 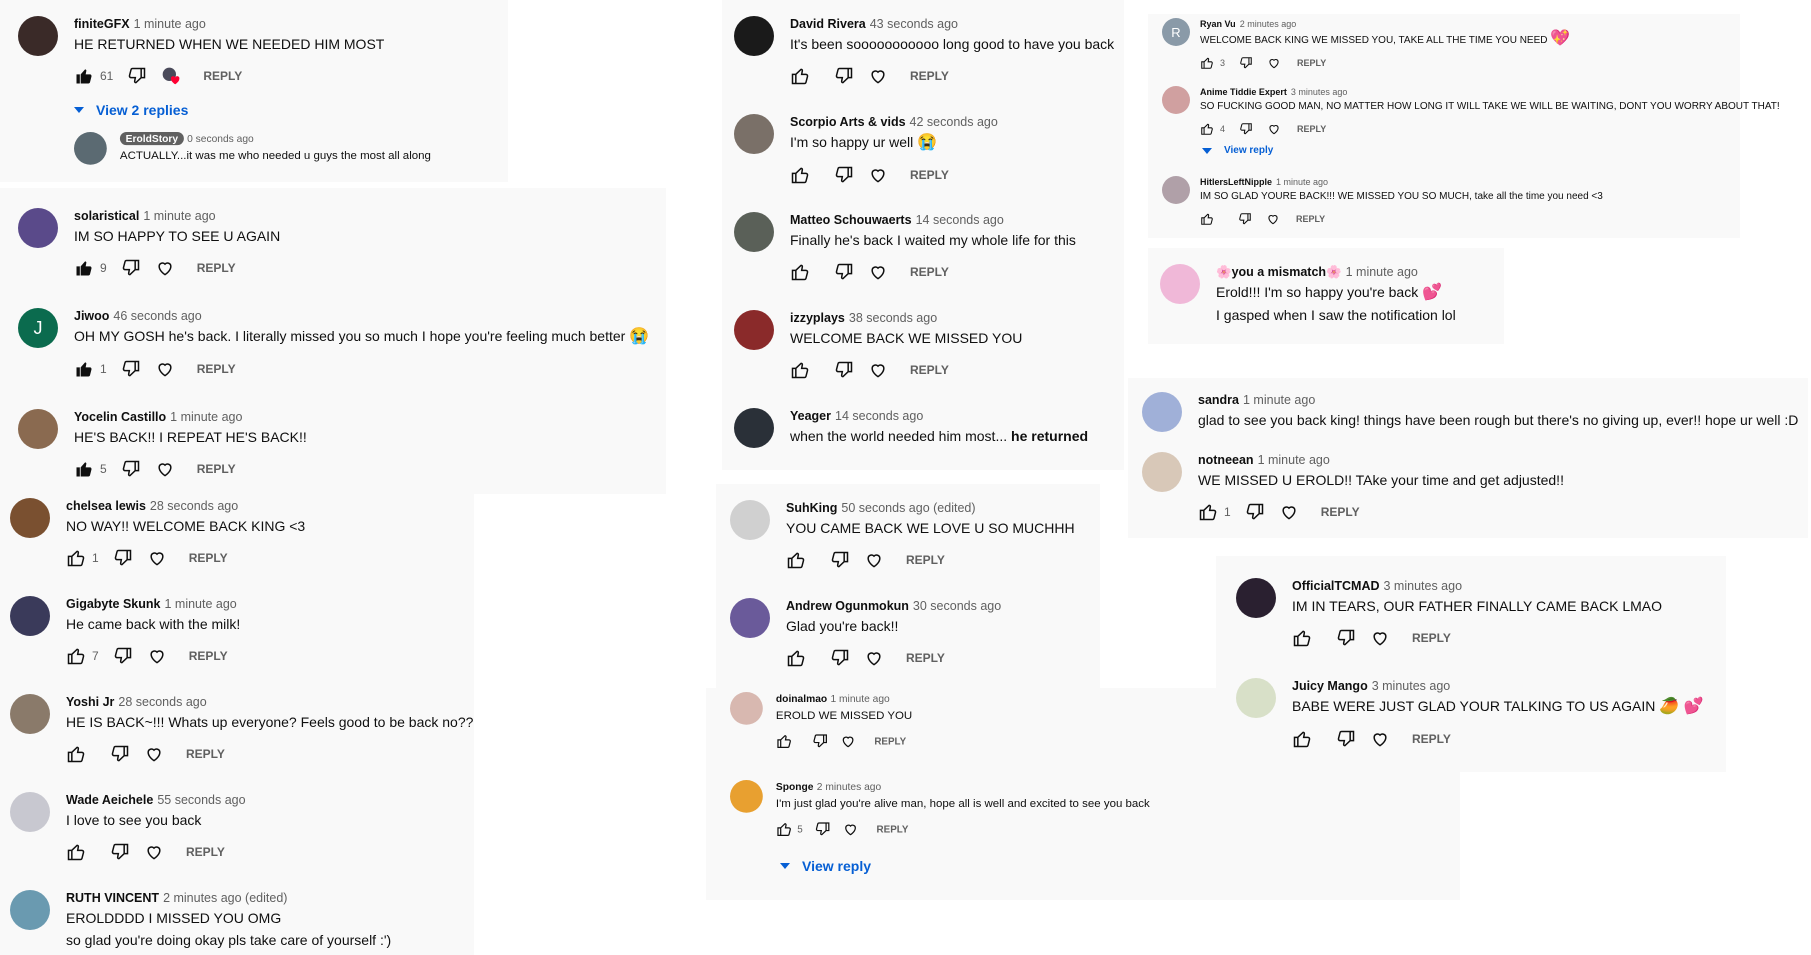 I want to click on avatar: R, so click(x=1176, y=32).